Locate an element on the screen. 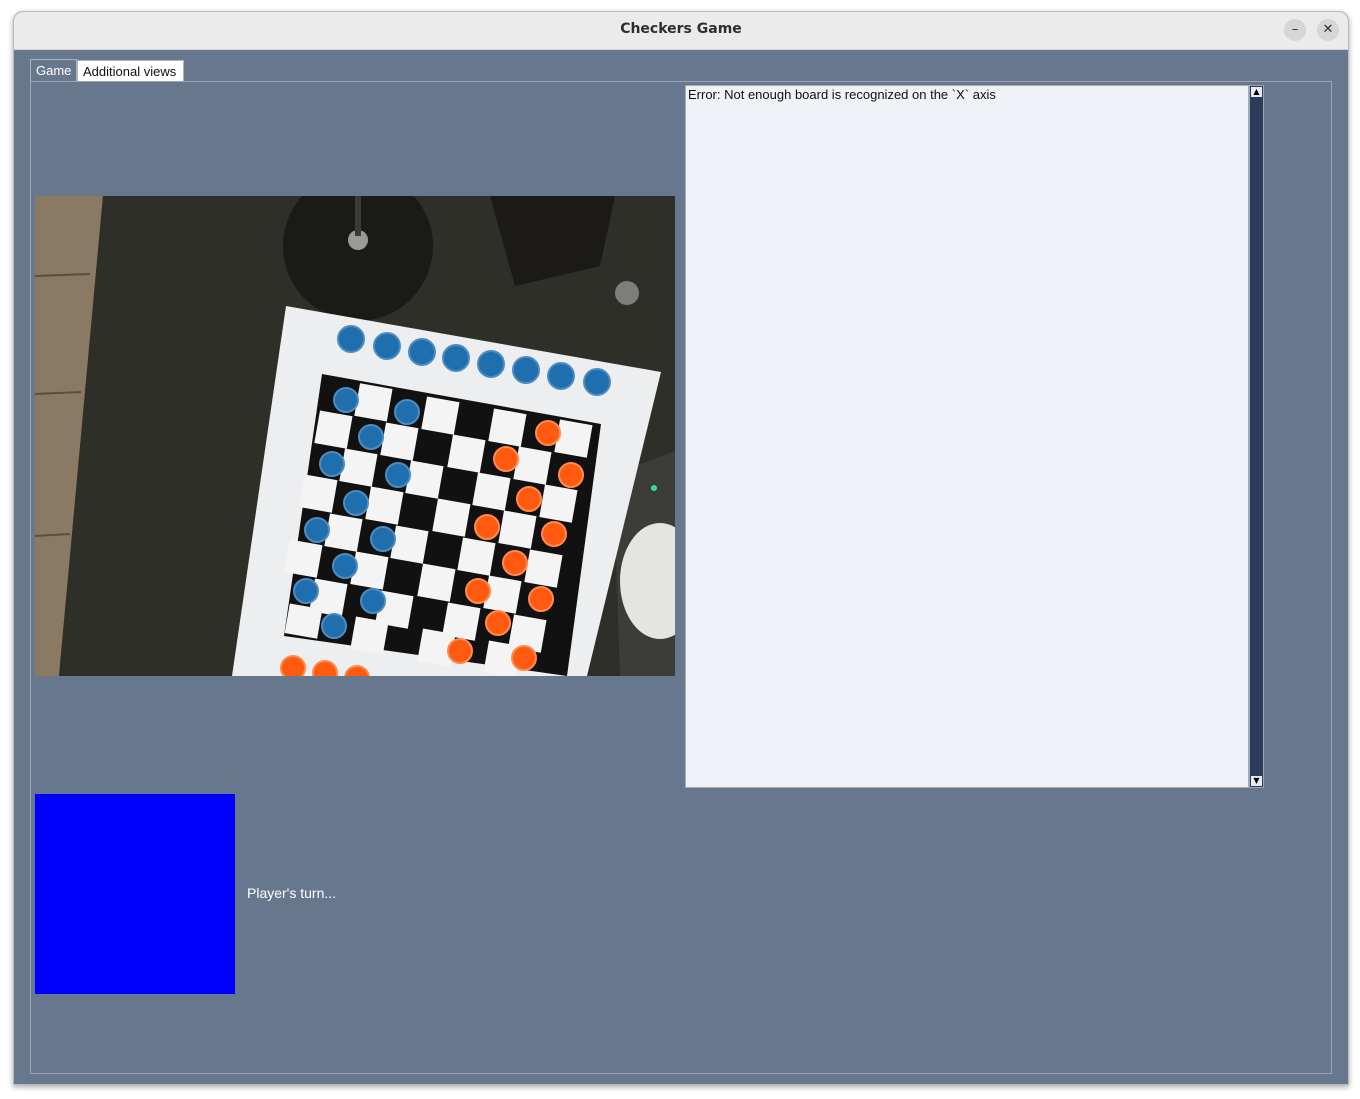 Image resolution: width=1360 pixels, height=1099 pixels. window-title: Checkers Game is located at coordinates (681, 29).